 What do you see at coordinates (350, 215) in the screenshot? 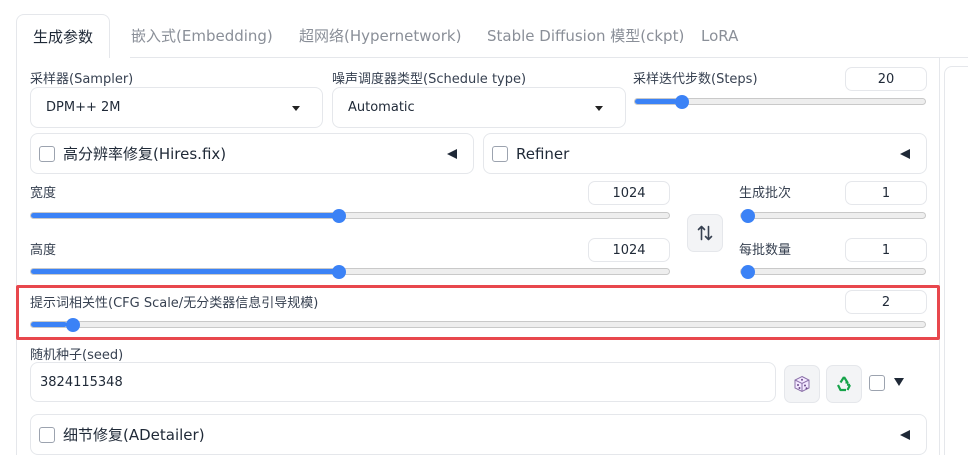
I see `width-slider` at bounding box center [350, 215].